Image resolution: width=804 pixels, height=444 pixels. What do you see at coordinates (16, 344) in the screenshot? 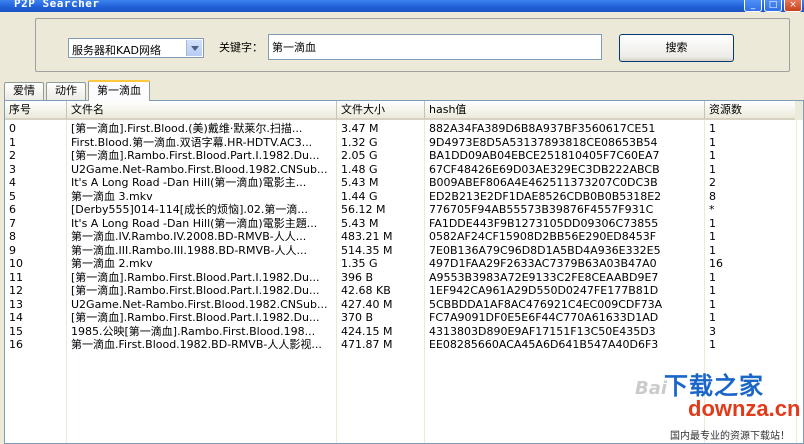
I see `cell-index: 16` at bounding box center [16, 344].